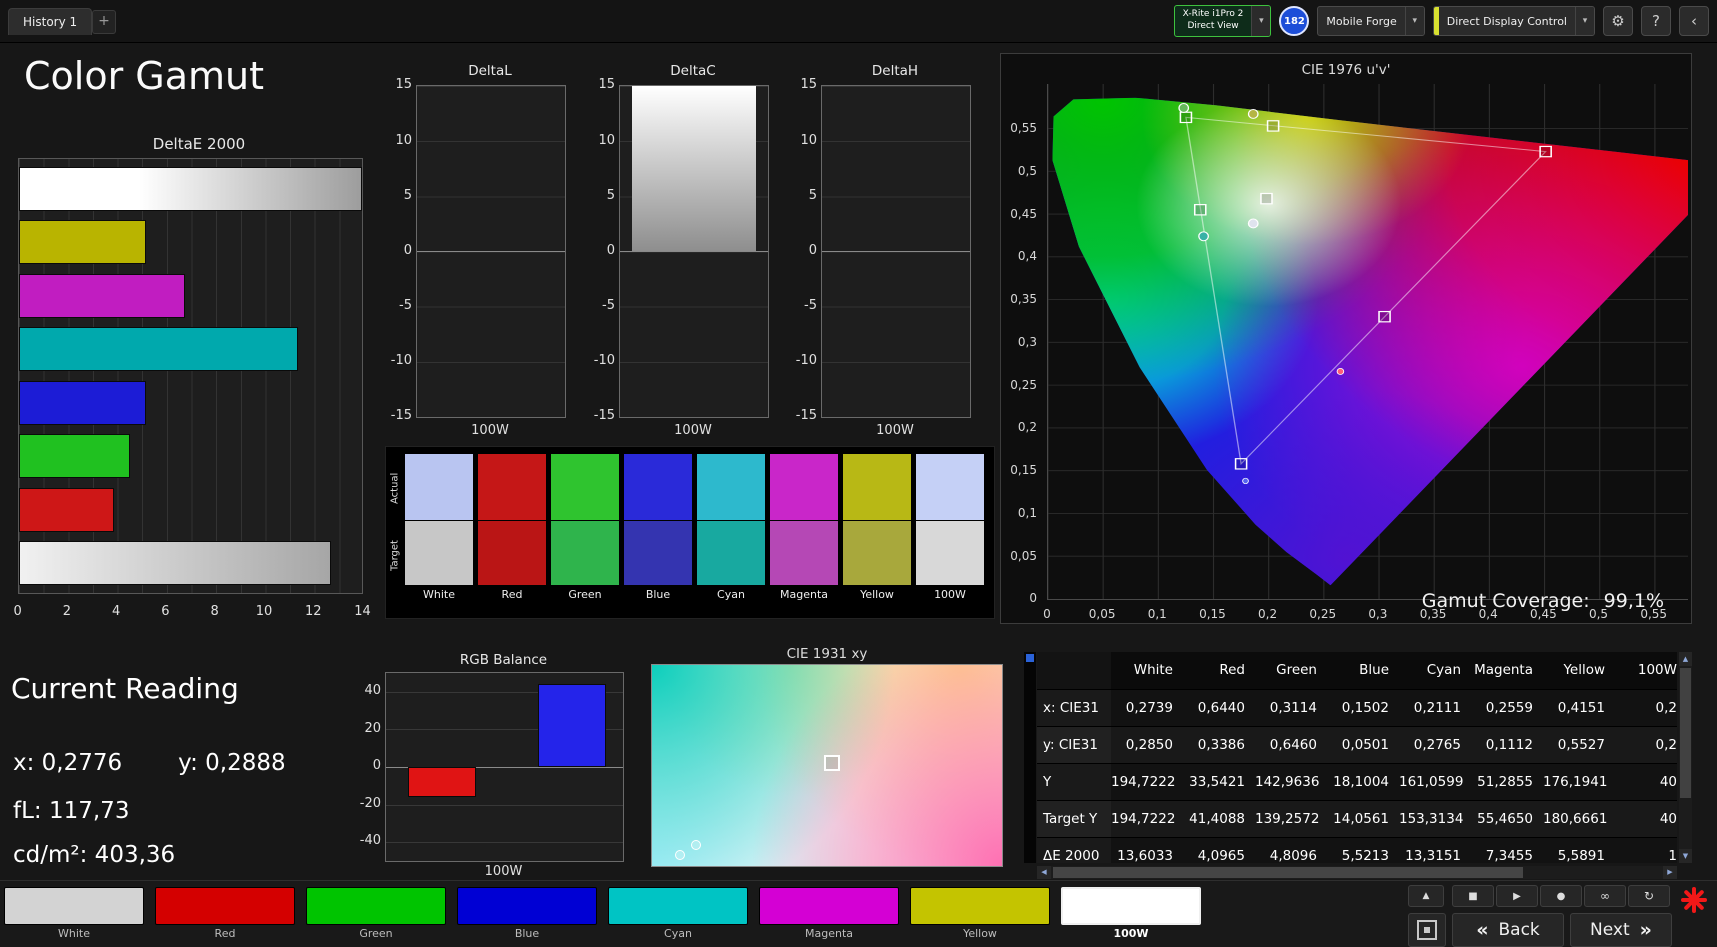  Describe the element at coordinates (527, 933) in the screenshot. I see `patch-label: Blue` at that location.